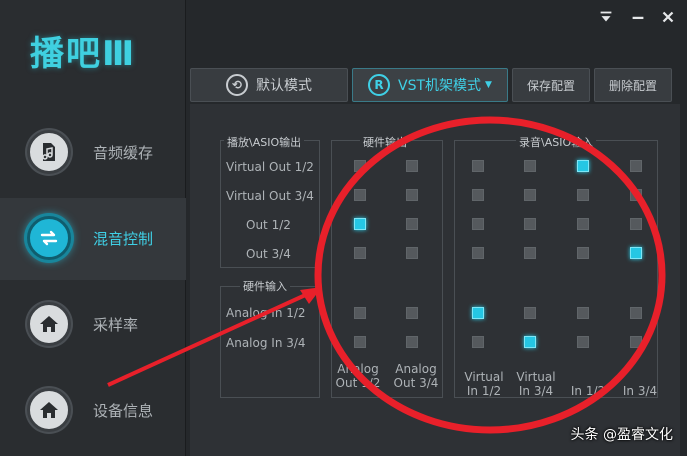 The image size is (687, 456). I want to click on sidebar-item-device-info: 设备信息, so click(93, 411).